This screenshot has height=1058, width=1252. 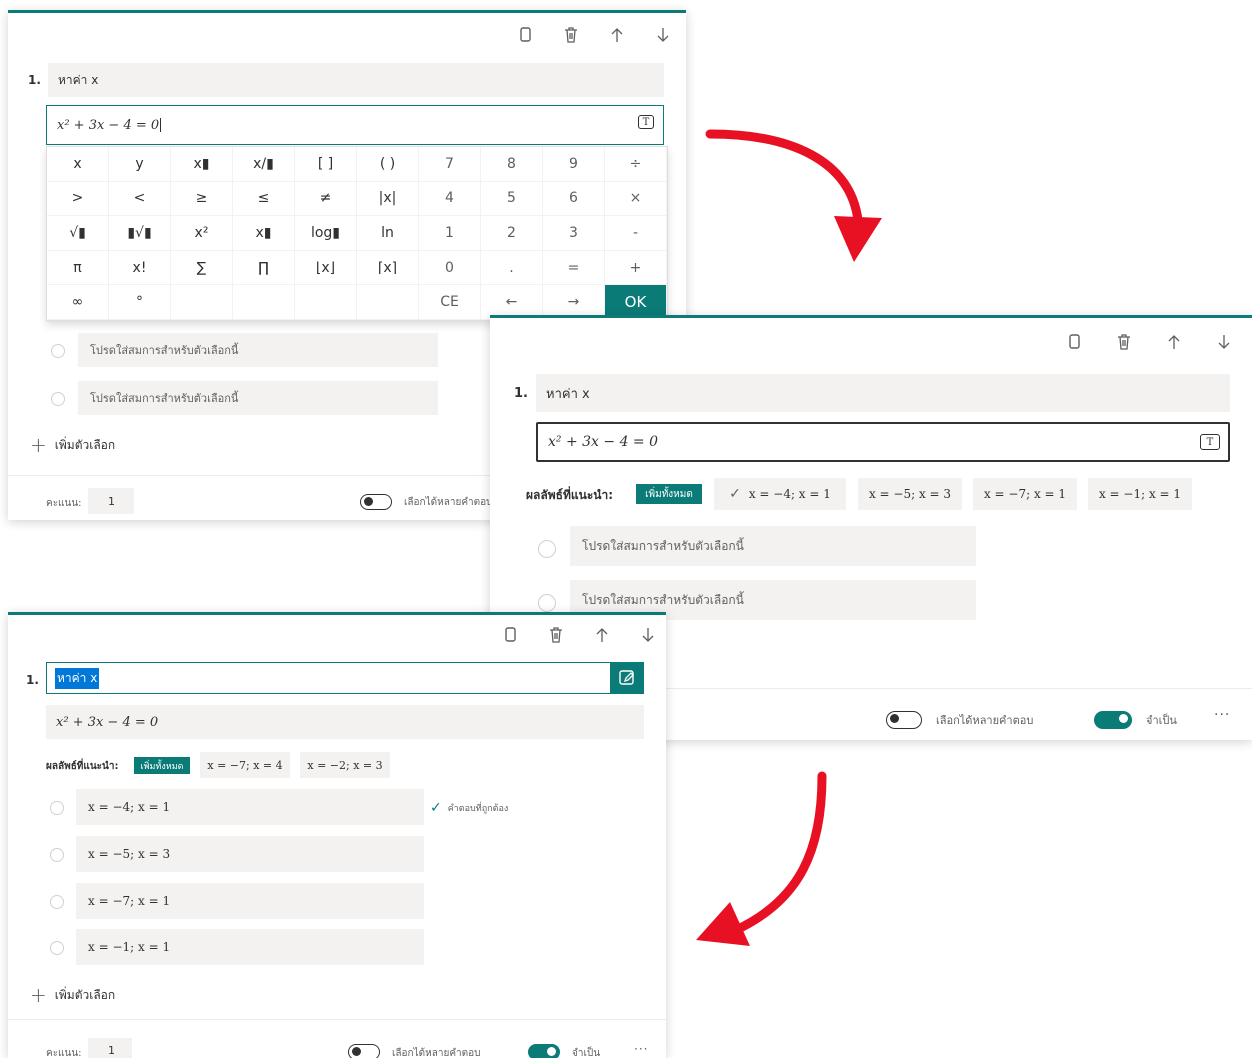 What do you see at coordinates (78, 233) in the screenshot?
I see `keypad-key: √▮` at bounding box center [78, 233].